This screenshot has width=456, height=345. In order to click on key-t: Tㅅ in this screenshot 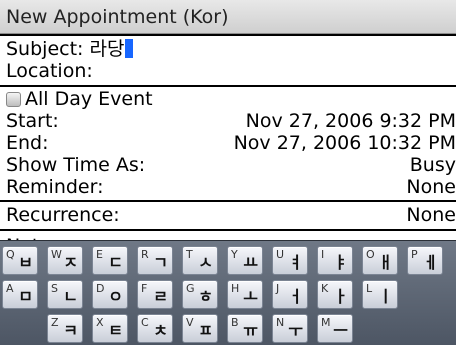, I will do `click(200, 260)`.